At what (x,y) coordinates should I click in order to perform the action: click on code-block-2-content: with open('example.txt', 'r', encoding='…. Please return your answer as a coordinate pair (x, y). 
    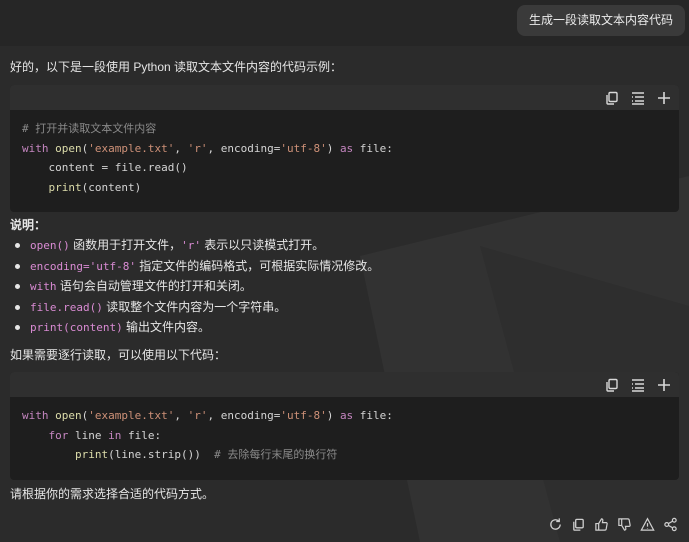
    Looking at the image, I should click on (344, 431).